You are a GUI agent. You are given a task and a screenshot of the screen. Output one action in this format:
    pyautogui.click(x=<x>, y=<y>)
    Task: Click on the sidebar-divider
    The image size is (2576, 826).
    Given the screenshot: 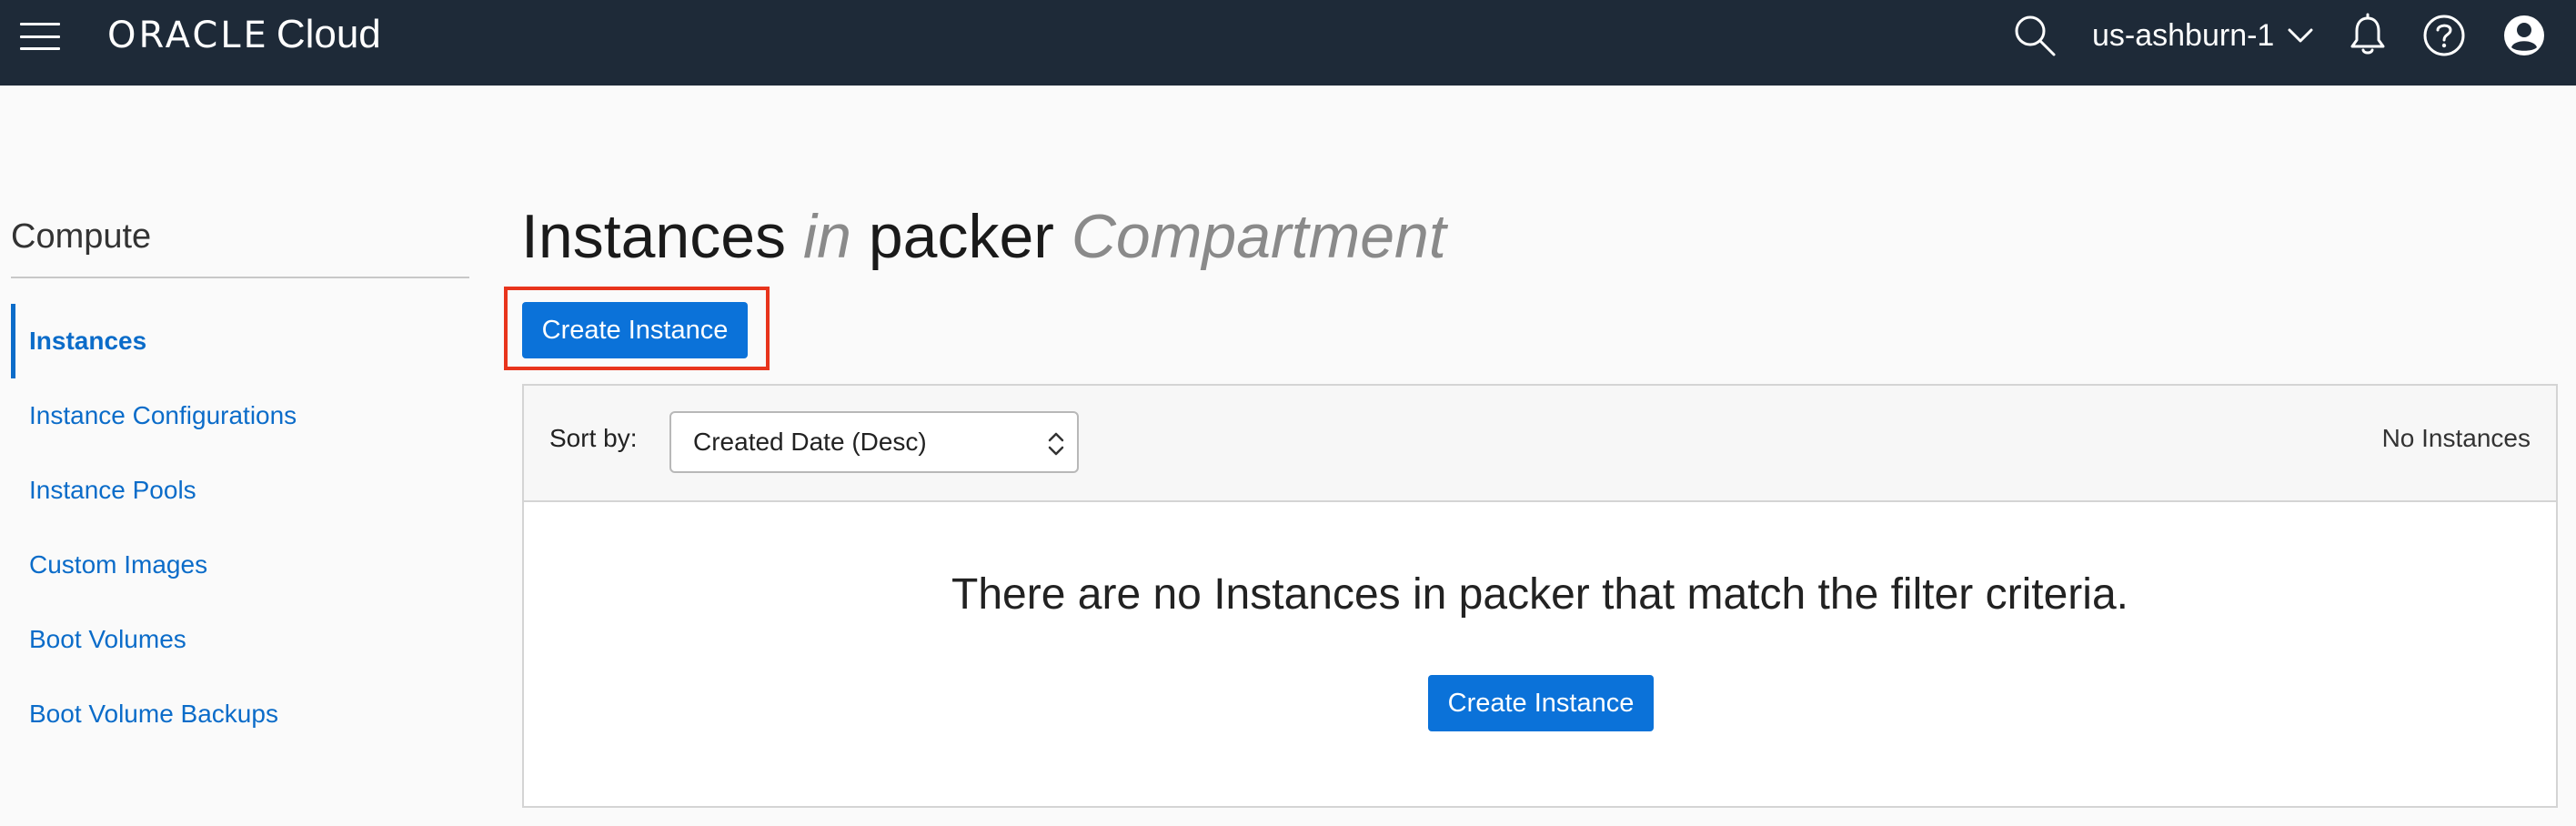 What is the action you would take?
    pyautogui.click(x=240, y=277)
    